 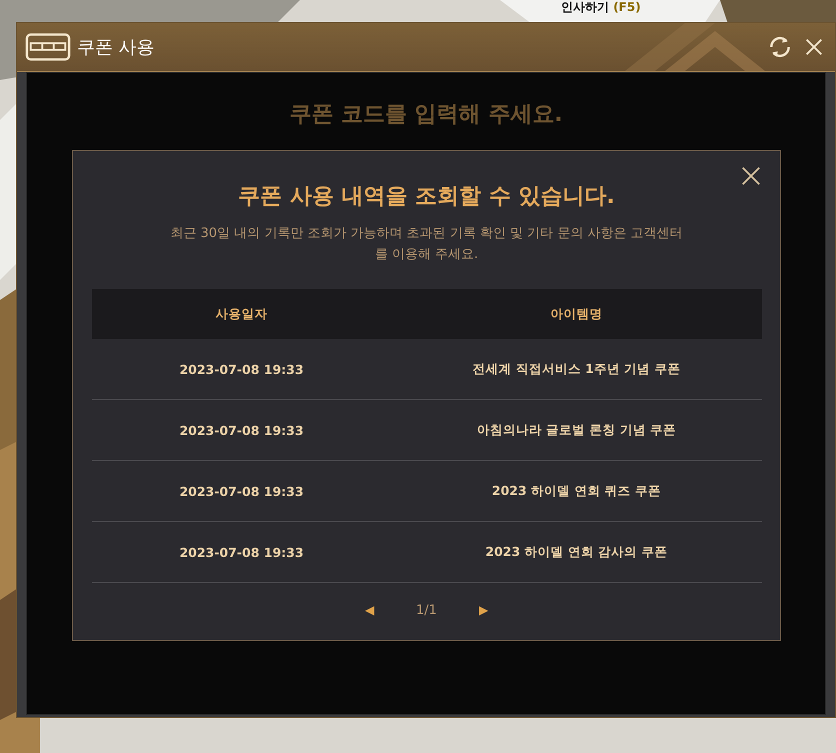 I want to click on table-cell: 전세계 직접서비스 1주년 기념 쿠폰, so click(x=576, y=369).